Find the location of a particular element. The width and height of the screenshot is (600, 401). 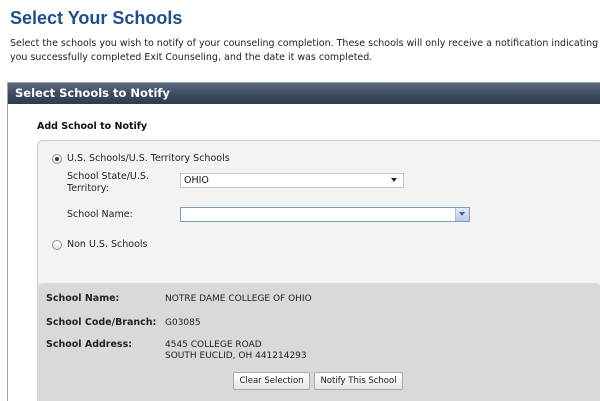

panel-header: Select Schools to Notify is located at coordinates (304, 93).